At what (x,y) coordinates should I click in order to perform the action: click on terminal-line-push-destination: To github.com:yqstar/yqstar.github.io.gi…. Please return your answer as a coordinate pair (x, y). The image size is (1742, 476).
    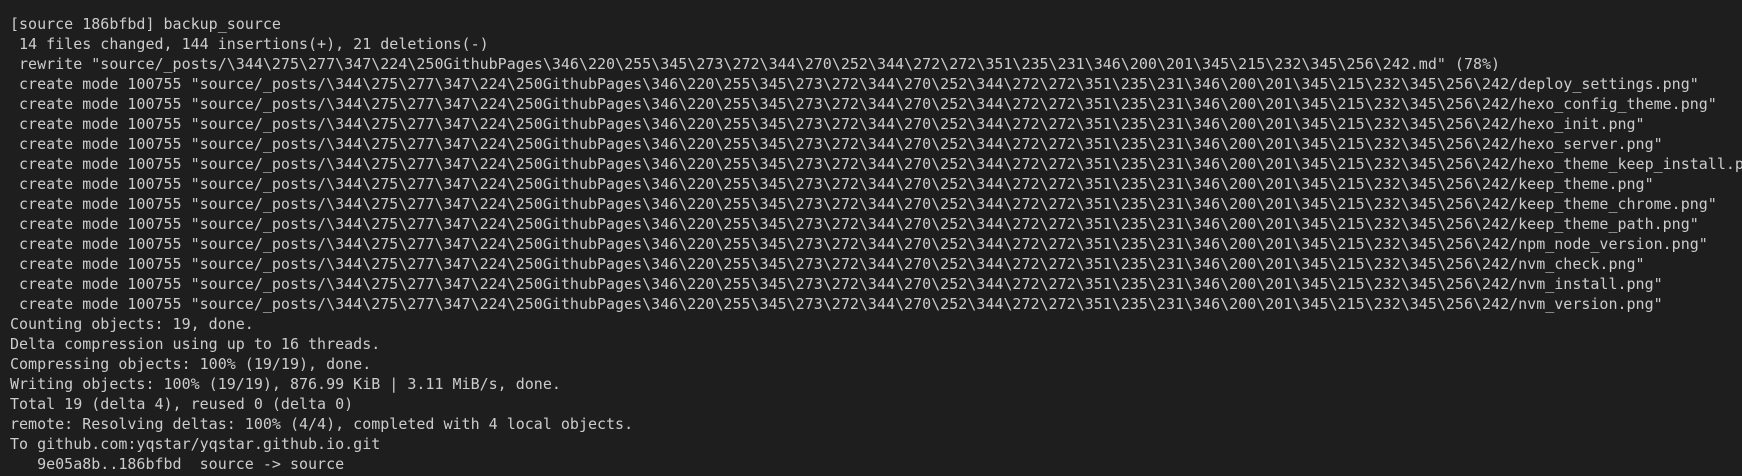
    Looking at the image, I should click on (195, 444).